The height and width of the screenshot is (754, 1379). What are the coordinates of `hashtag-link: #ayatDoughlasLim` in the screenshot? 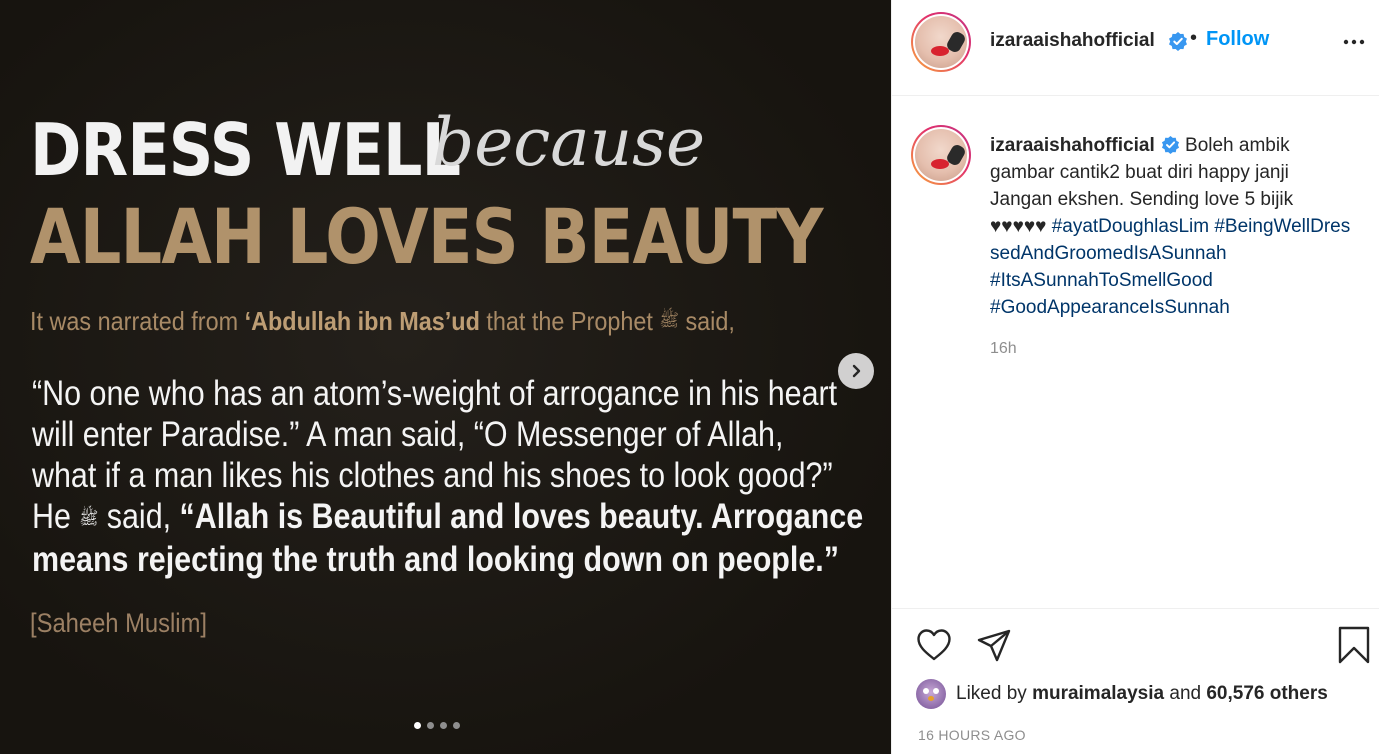 It's located at (1130, 226).